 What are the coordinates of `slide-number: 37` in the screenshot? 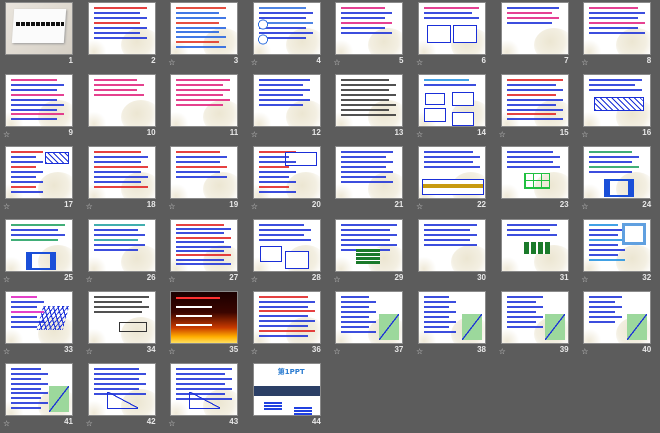 It's located at (399, 349).